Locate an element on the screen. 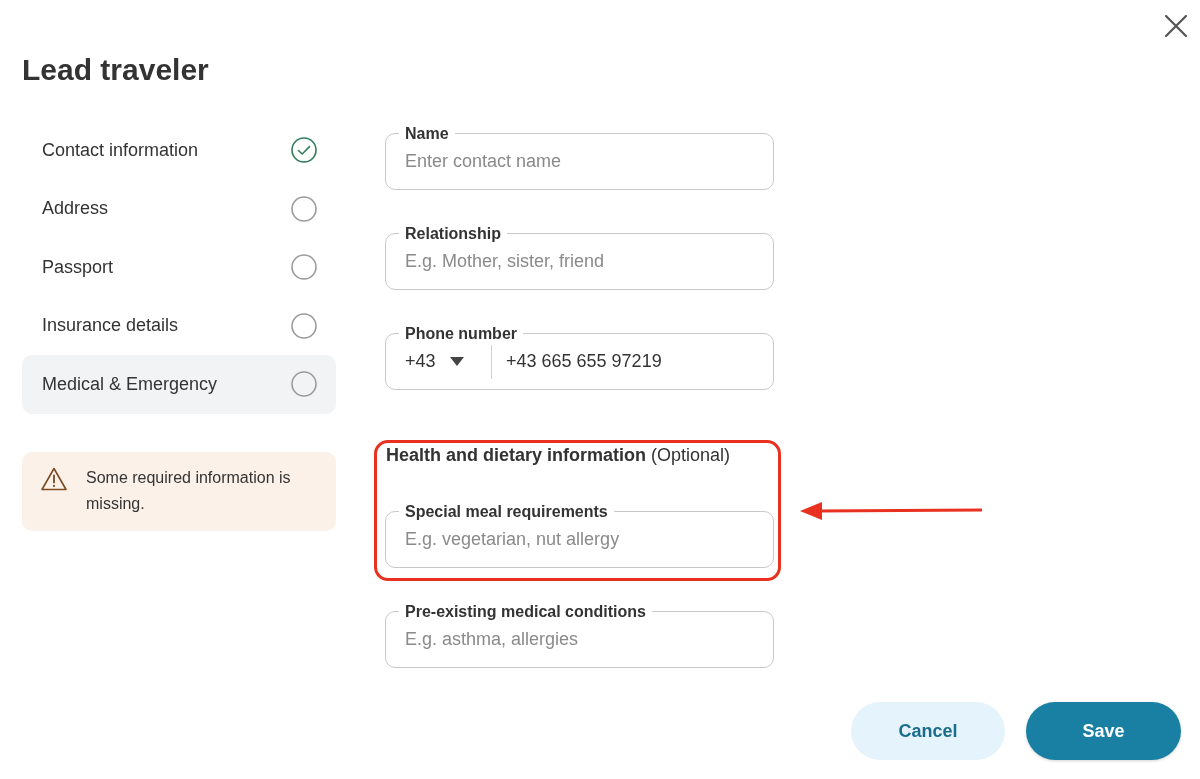  close-icon is located at coordinates (1176, 26).